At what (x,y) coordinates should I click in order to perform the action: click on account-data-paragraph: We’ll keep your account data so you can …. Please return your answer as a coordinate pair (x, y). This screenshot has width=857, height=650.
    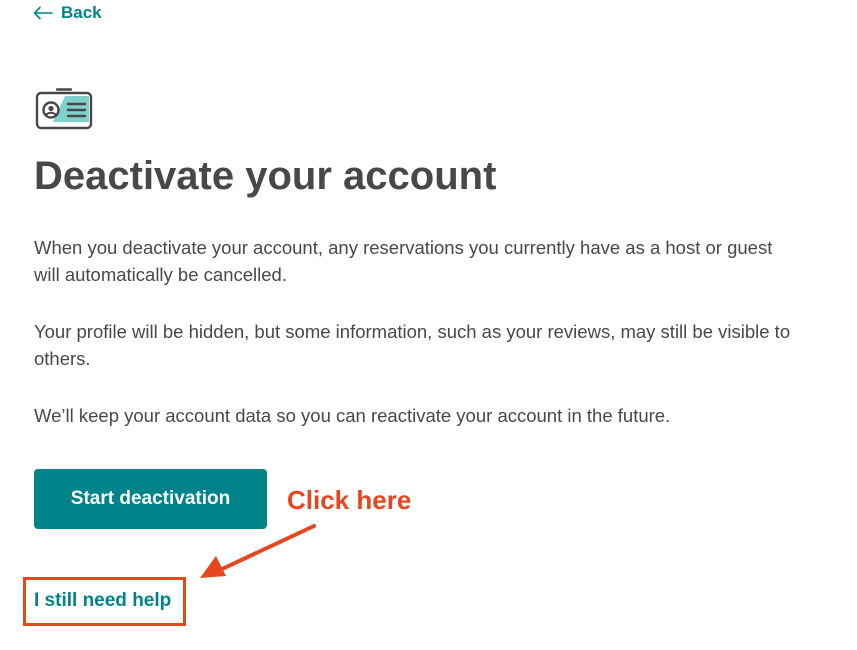
    Looking at the image, I should click on (352, 415).